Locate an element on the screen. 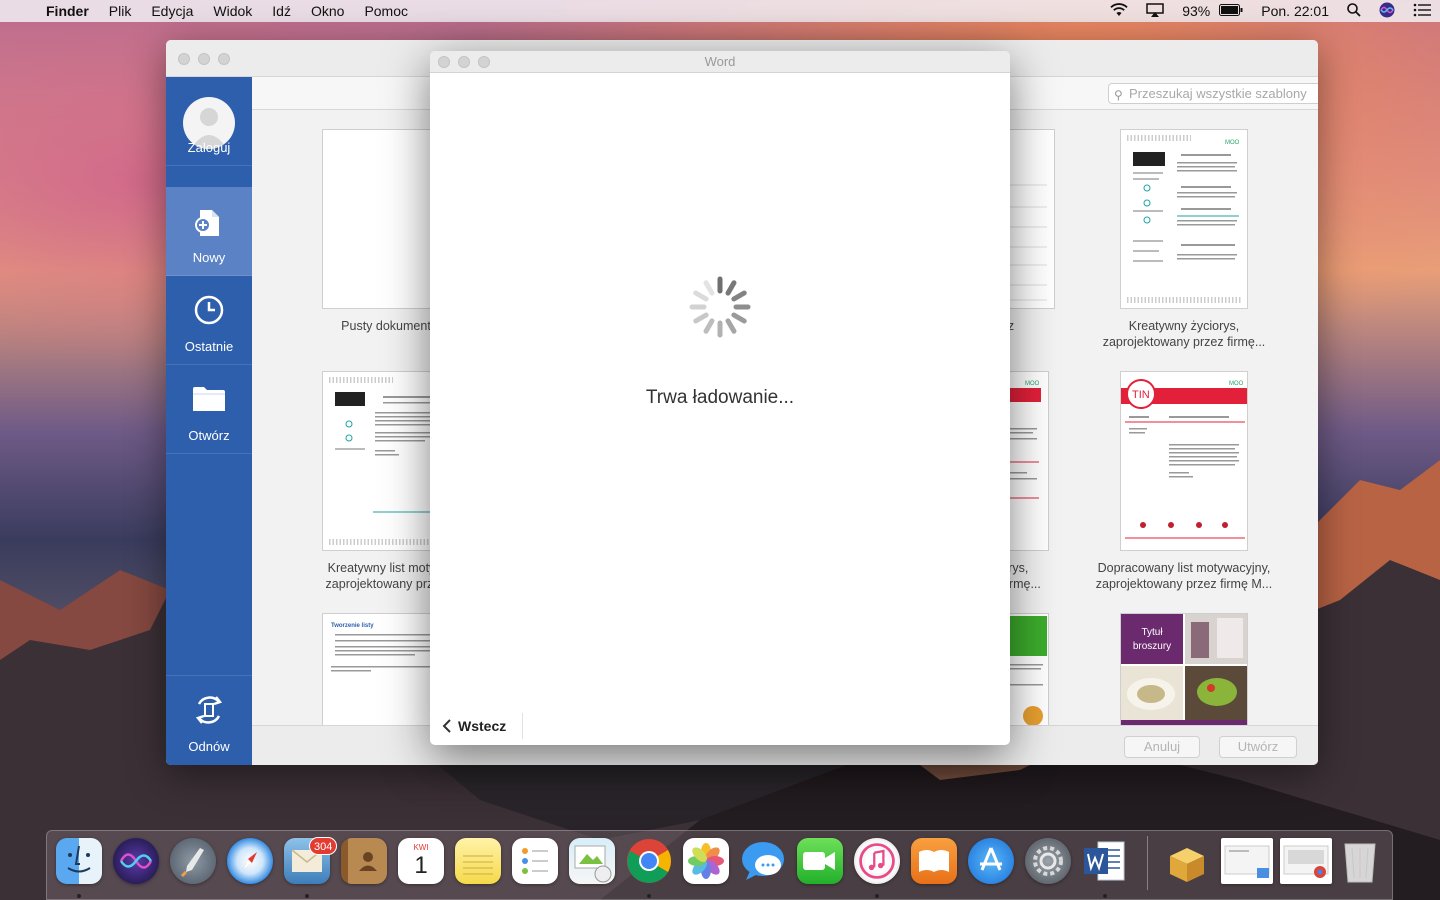  search-icon: ⚲ is located at coordinates (1118, 95).